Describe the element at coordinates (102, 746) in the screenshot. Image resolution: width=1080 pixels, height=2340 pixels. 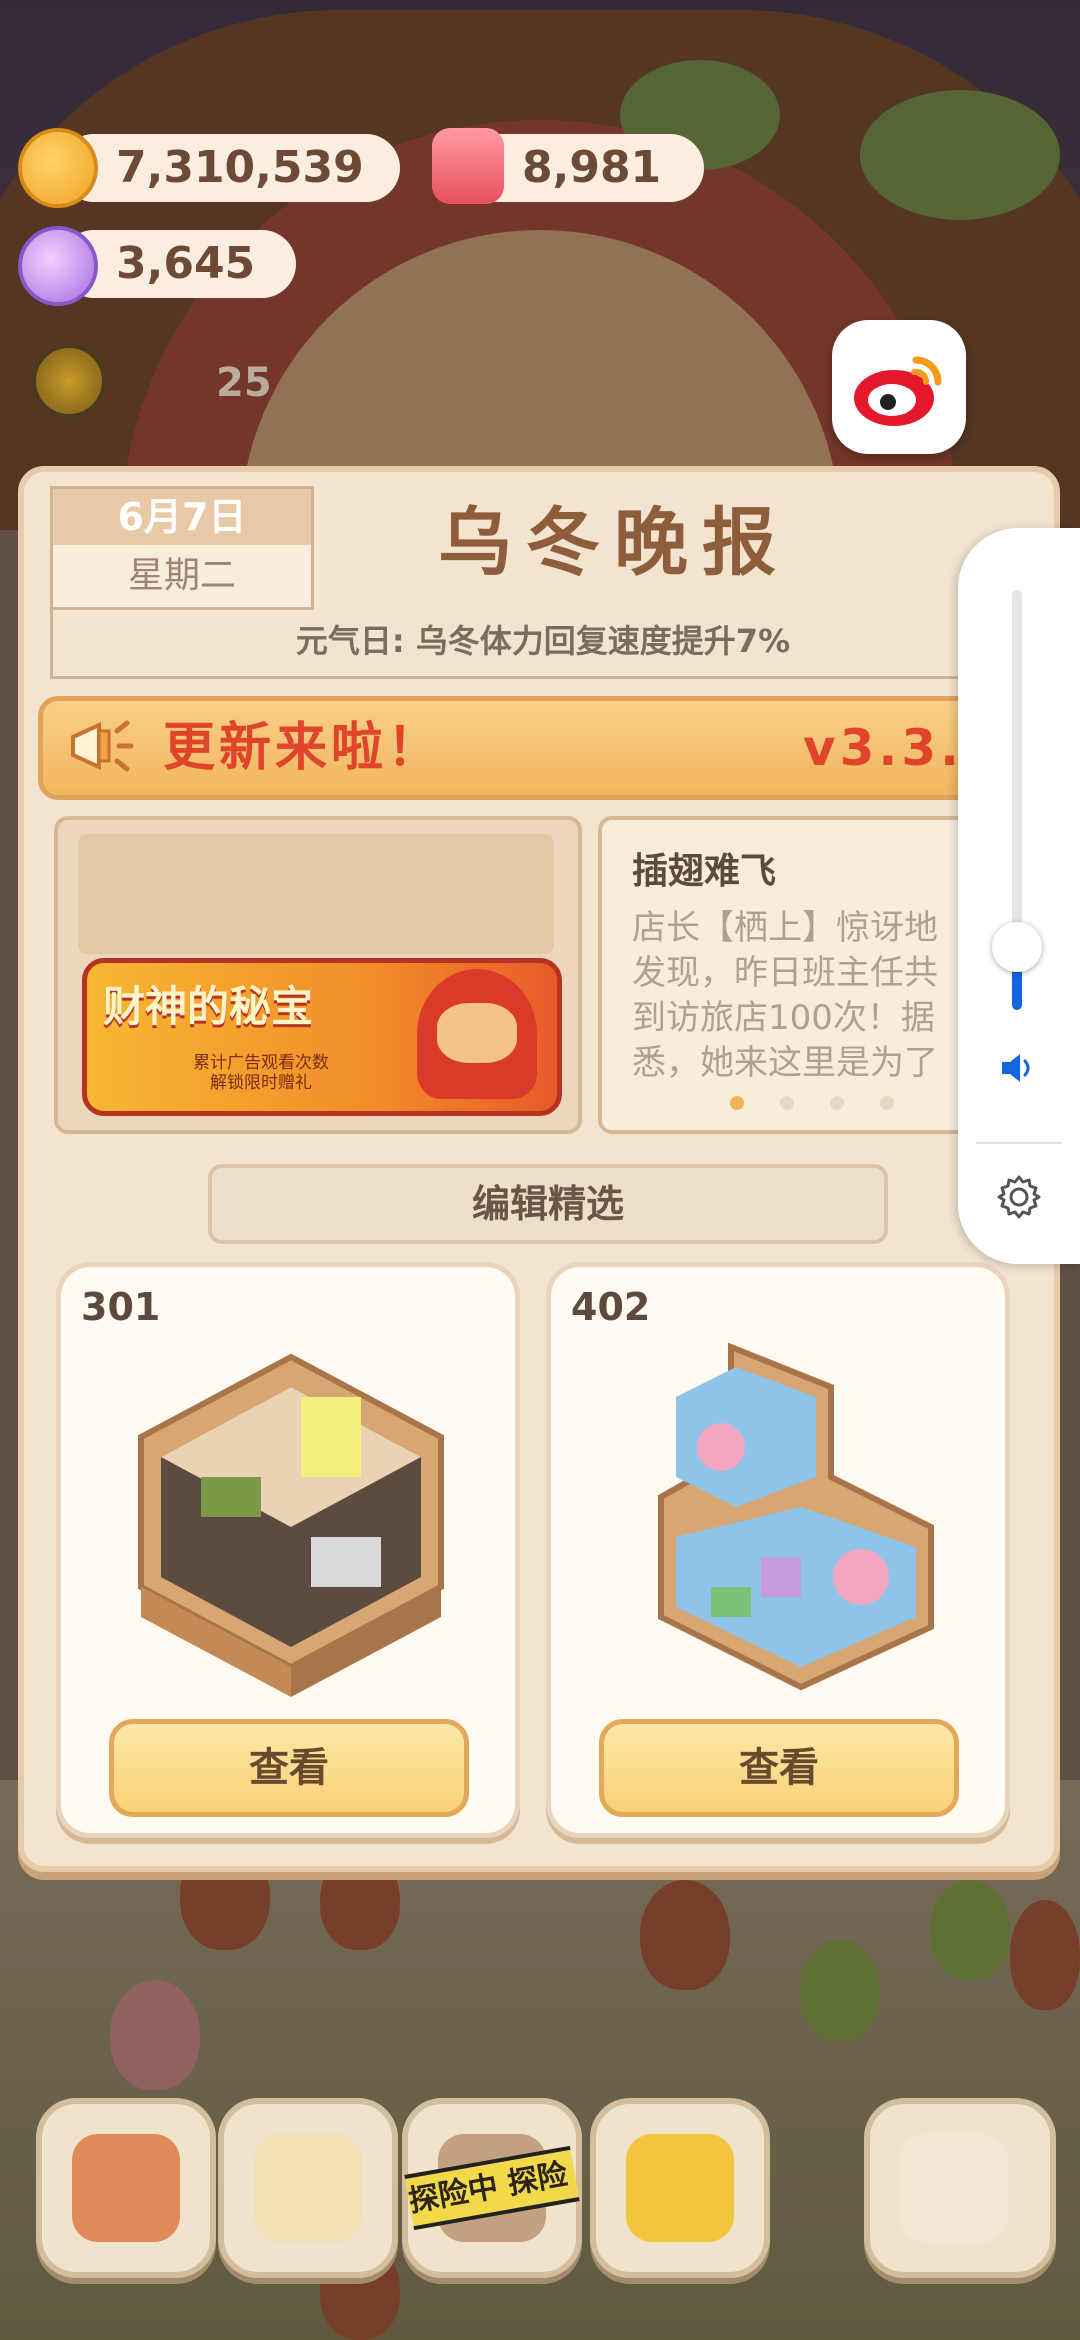
I see `megaphone-icon` at that location.